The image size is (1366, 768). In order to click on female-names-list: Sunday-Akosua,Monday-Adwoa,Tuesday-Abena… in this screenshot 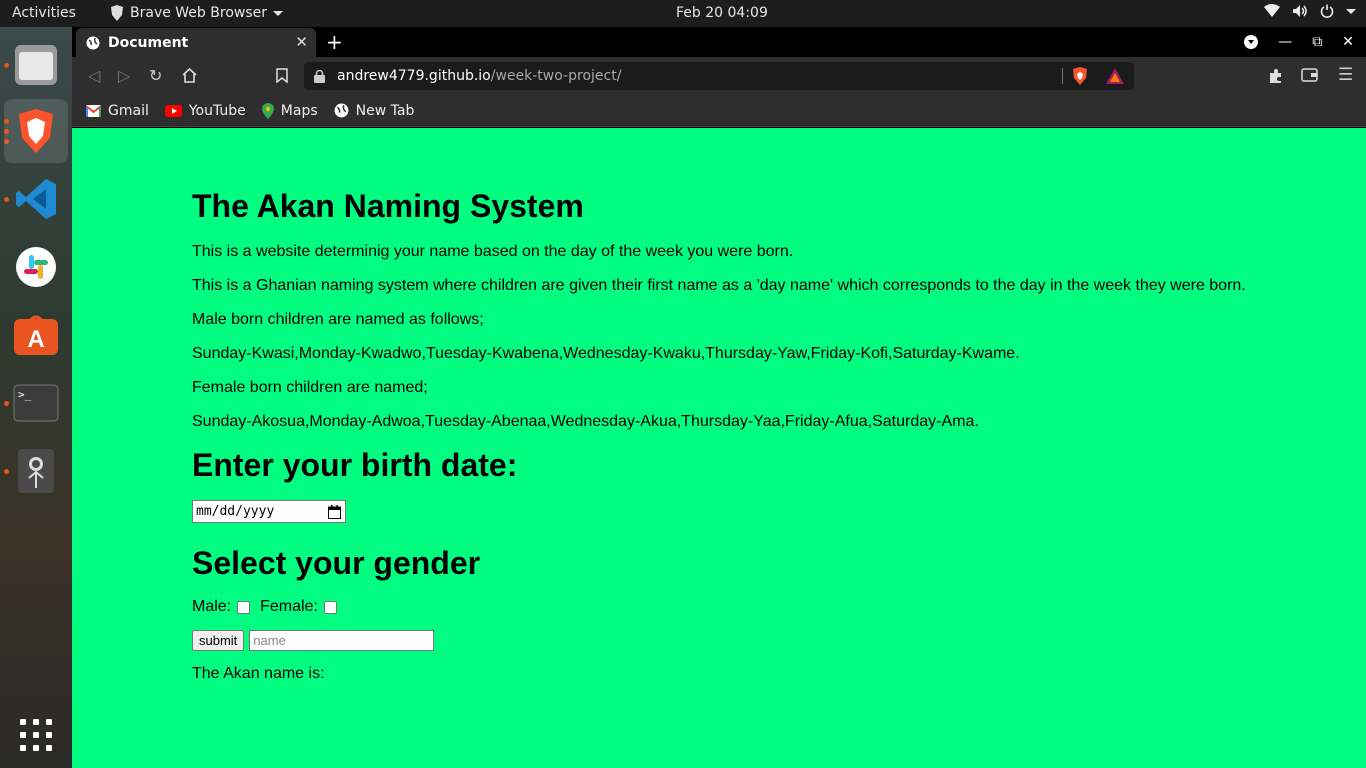, I will do `click(585, 421)`.